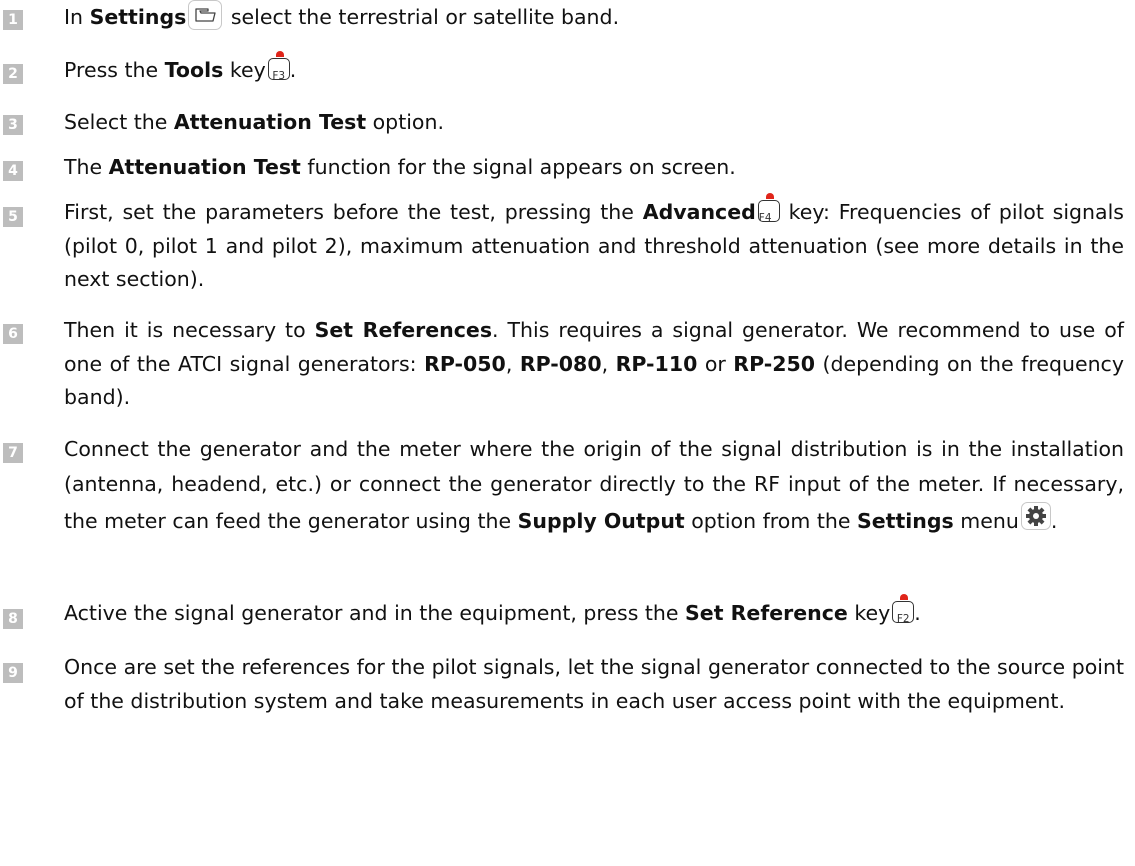 The height and width of the screenshot is (866, 1135). I want to click on step-number: 8, so click(13, 619).